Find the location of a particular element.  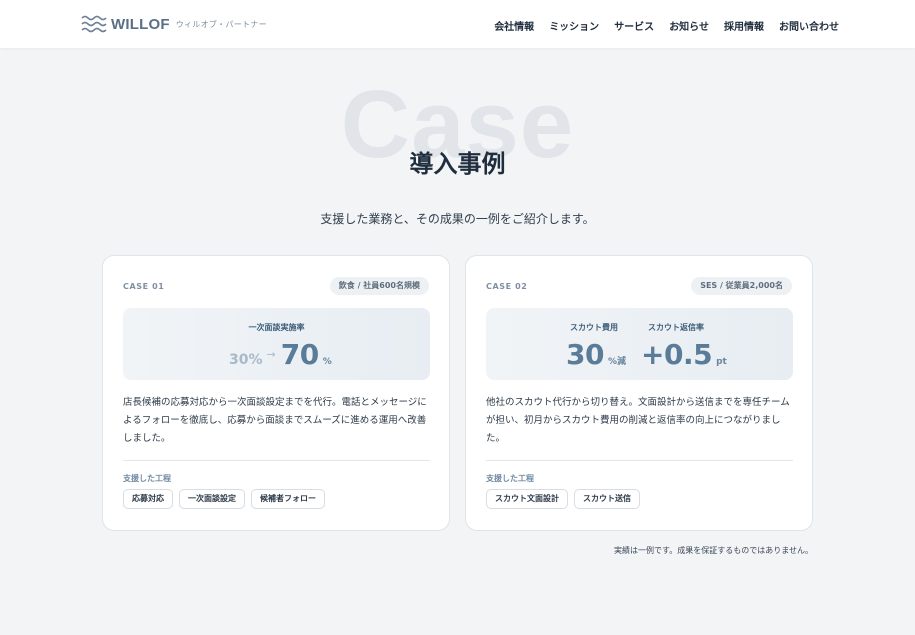

logo: WILLOF ウィルオブ・パートナー is located at coordinates (174, 24).